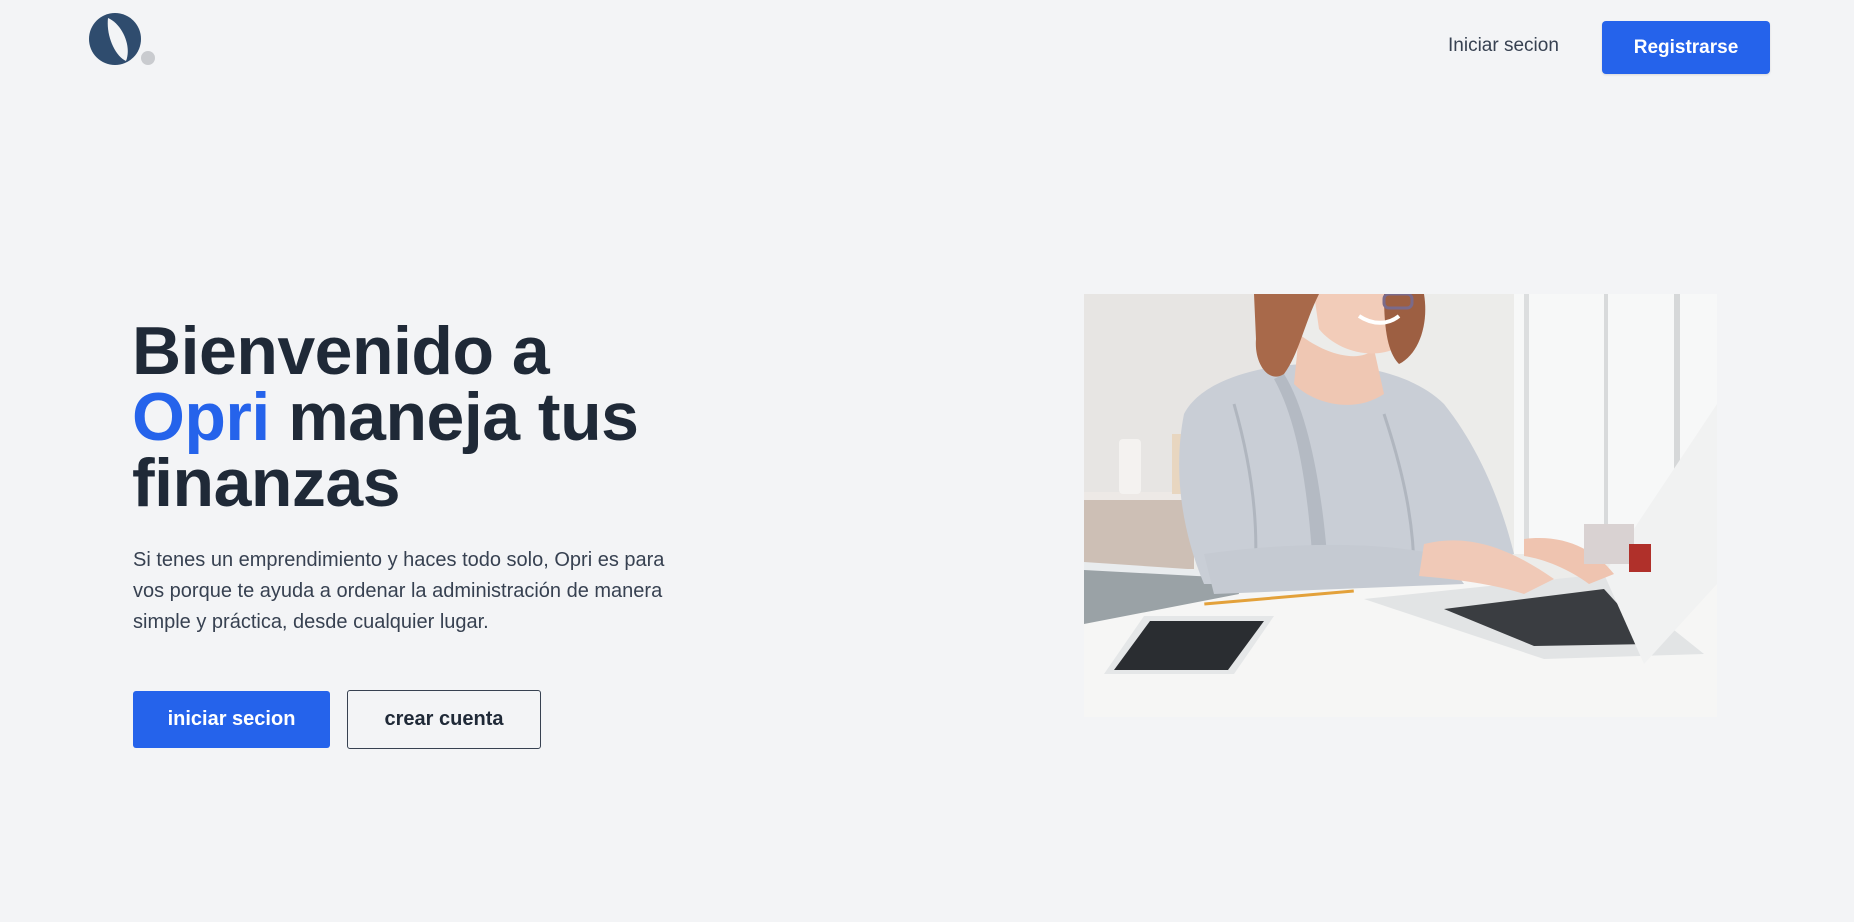  What do you see at coordinates (444, 719) in the screenshot?
I see `hero-create-account-button: crear cuenta` at bounding box center [444, 719].